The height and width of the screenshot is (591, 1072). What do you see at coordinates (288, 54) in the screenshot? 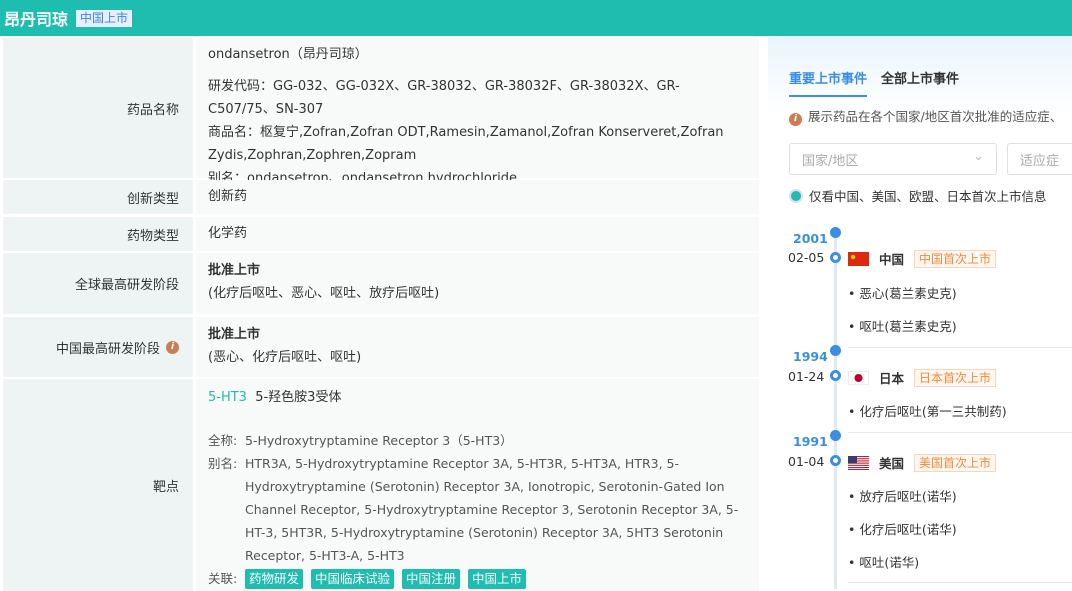
I see `english-name: ondansetron（昂丹司琼）` at bounding box center [288, 54].